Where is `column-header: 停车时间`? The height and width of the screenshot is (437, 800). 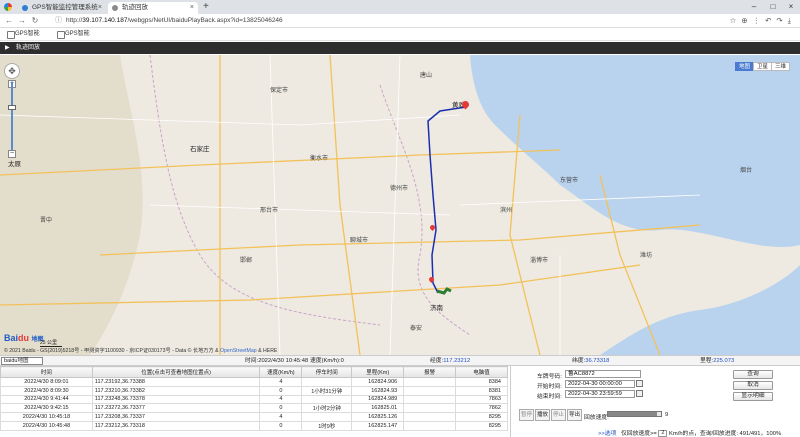 column-header: 停车时间 is located at coordinates (327, 372).